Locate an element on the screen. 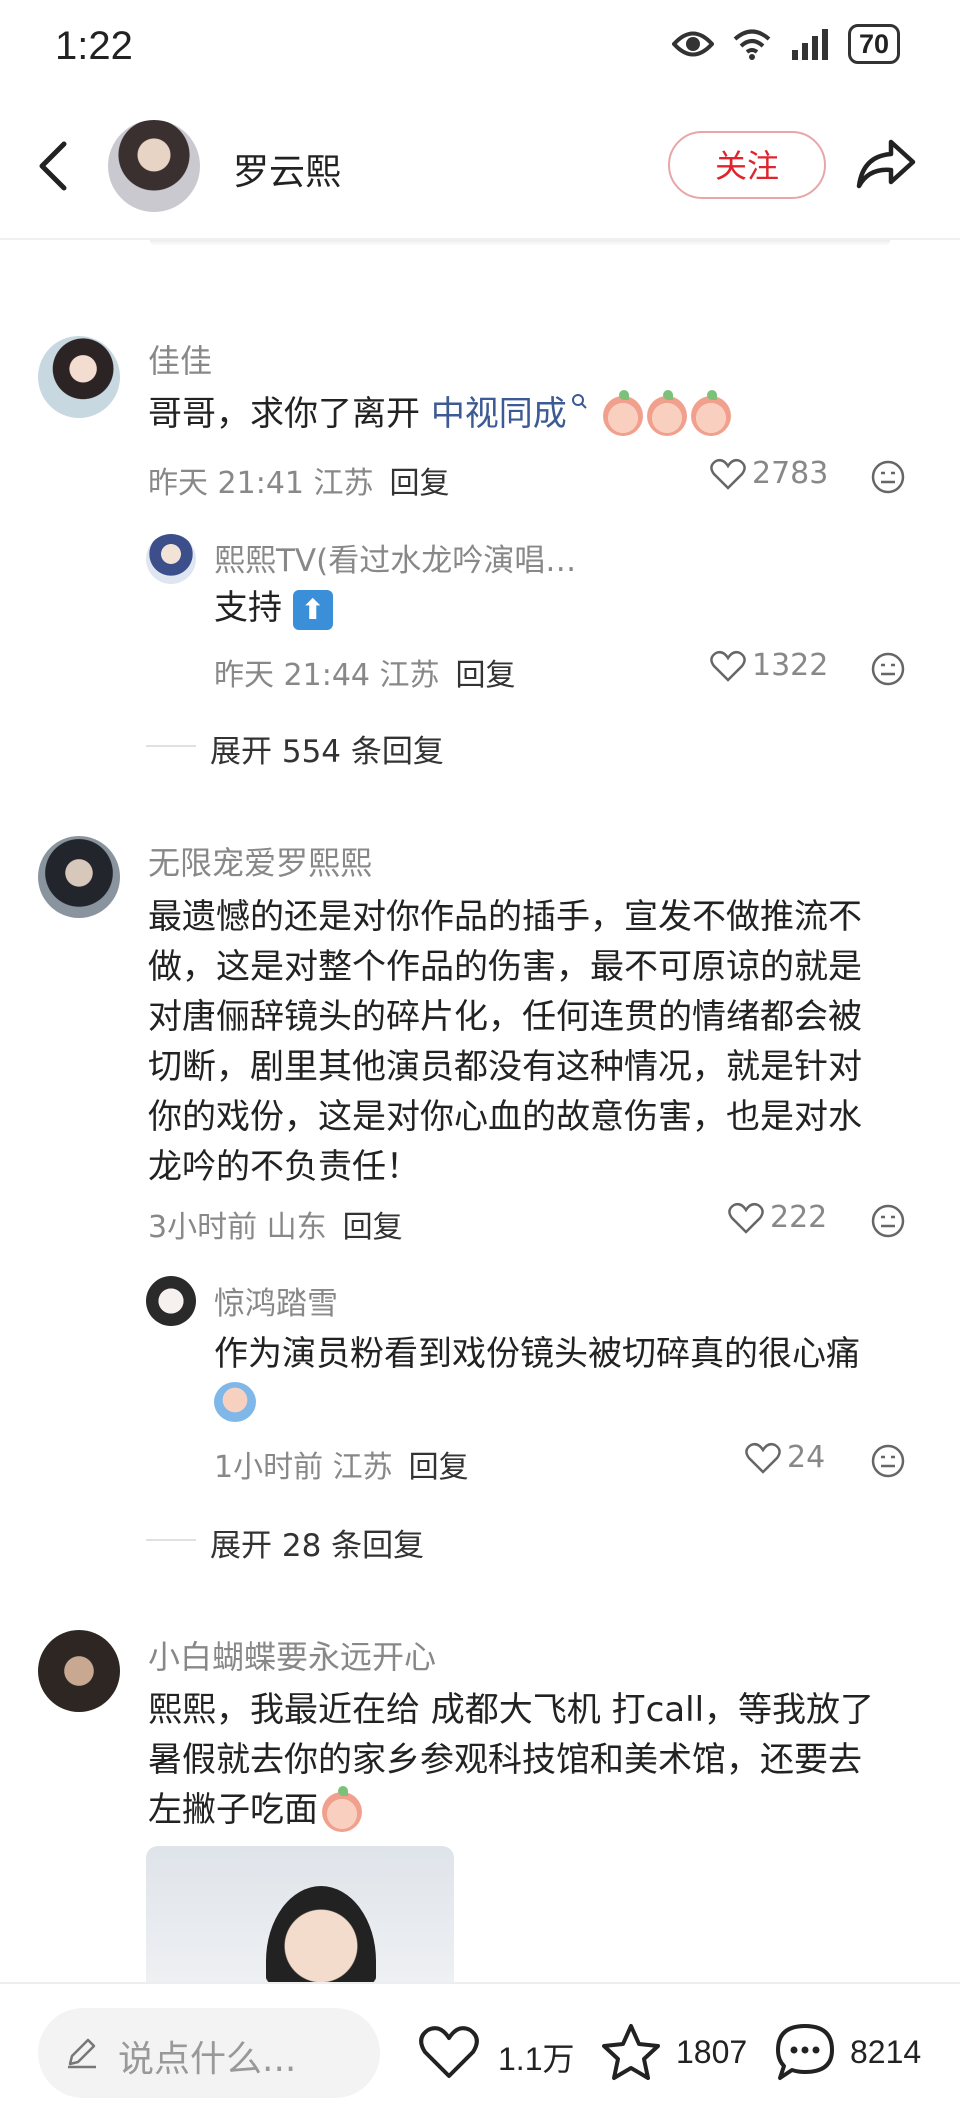  like-count: 24 is located at coordinates (806, 1457).